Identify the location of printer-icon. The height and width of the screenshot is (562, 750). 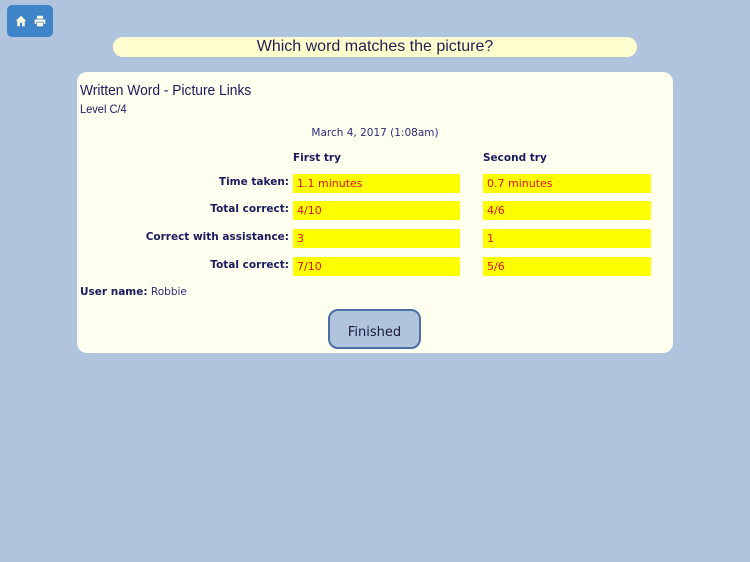
(40, 21).